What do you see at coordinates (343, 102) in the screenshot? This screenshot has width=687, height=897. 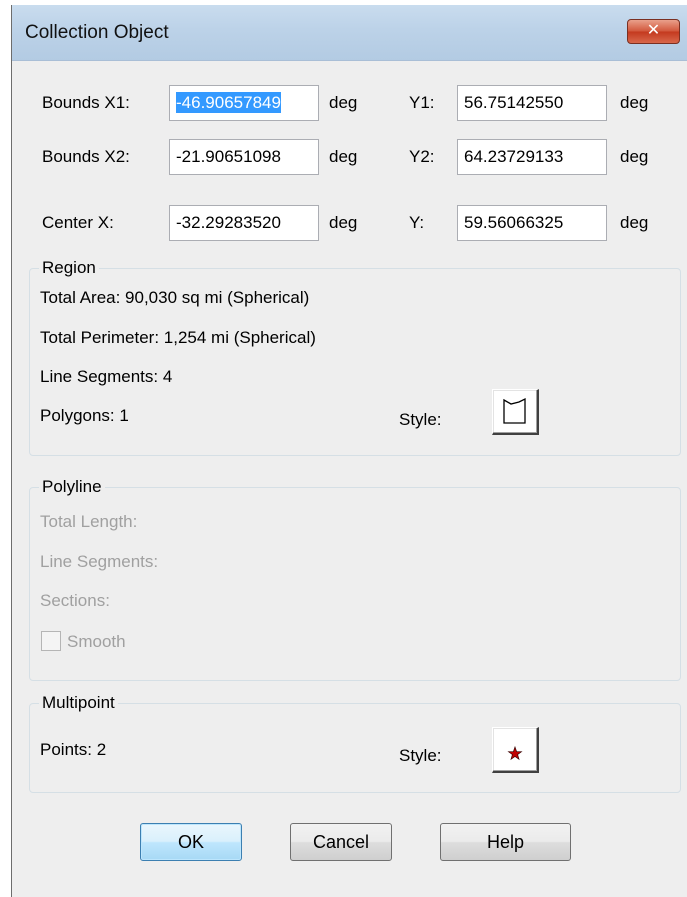 I see `bounds-x1-unit: deg` at bounding box center [343, 102].